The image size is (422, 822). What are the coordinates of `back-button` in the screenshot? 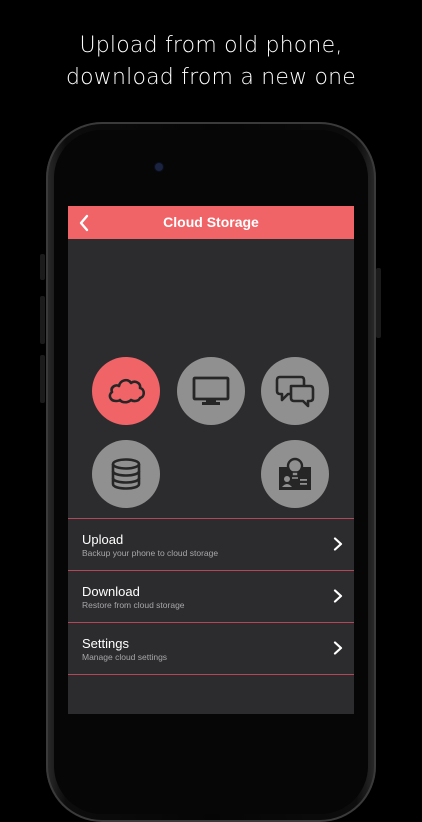 It's located at (84, 222).